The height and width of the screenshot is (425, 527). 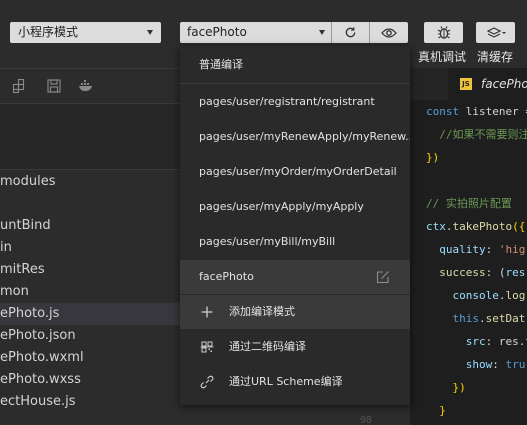 What do you see at coordinates (90, 204) in the screenshot?
I see `file-item` at bounding box center [90, 204].